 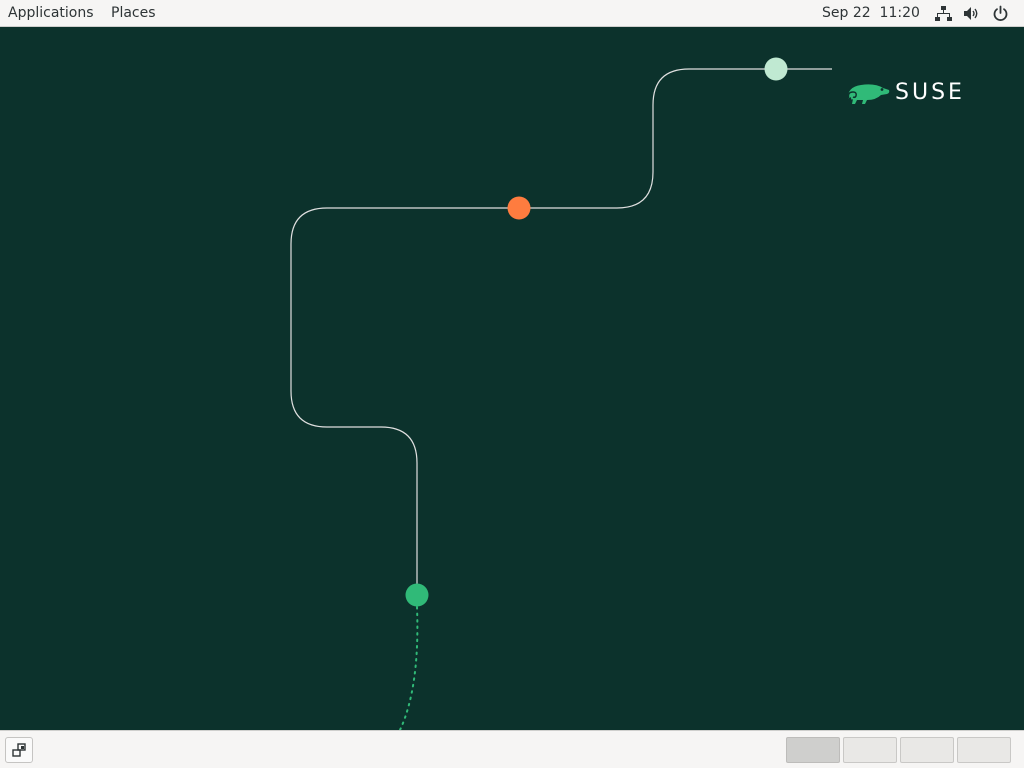 I want to click on clock: Sep 22 11:20, so click(x=871, y=13).